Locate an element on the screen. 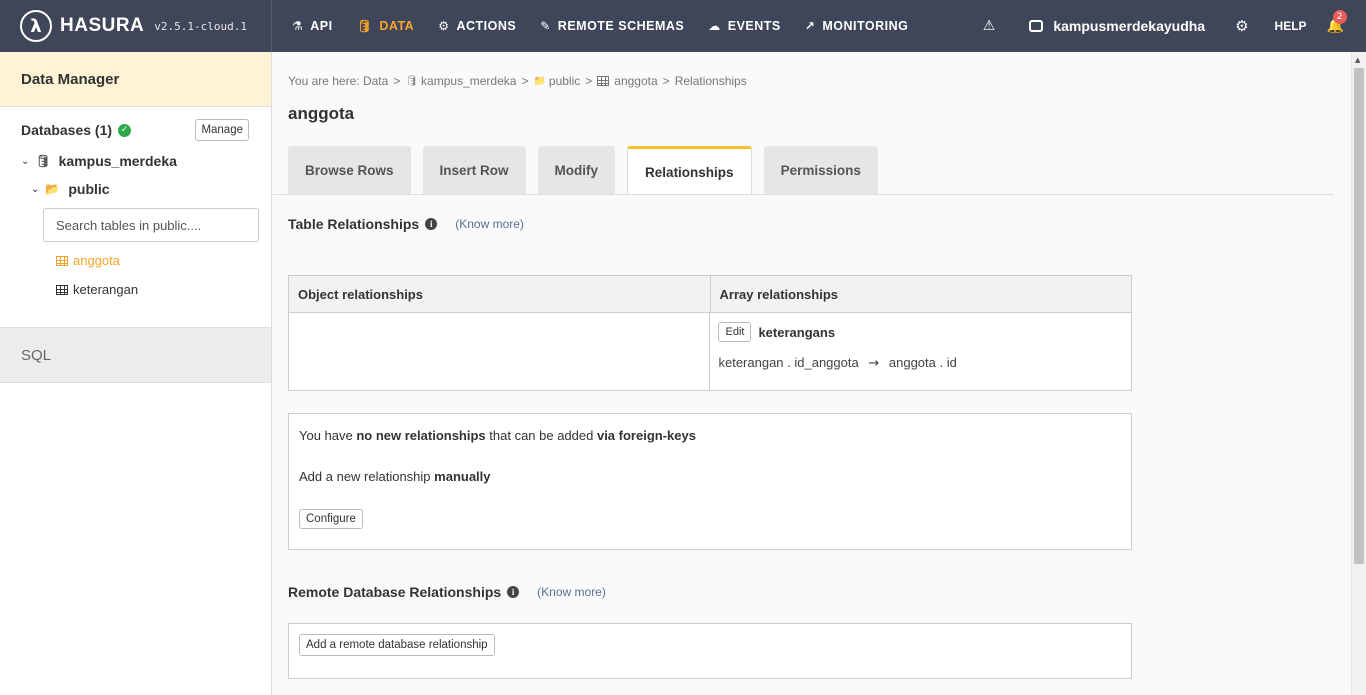  sidebar-table-keterangan: keterangan is located at coordinates (135, 289).